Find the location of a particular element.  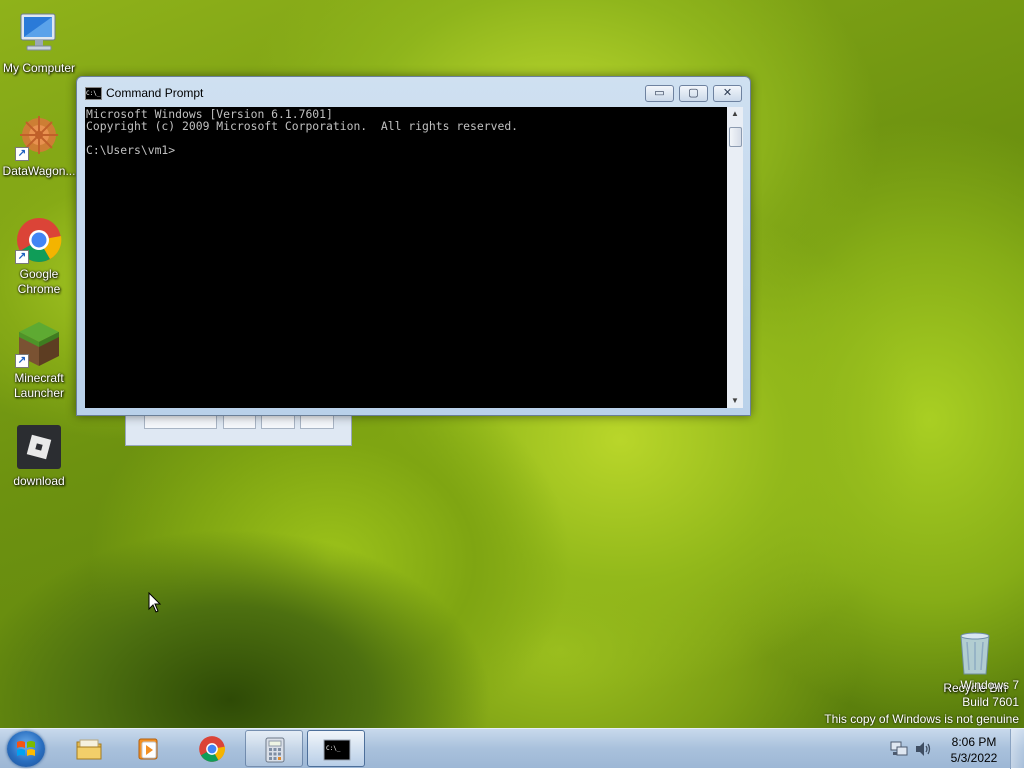

taskbar-command-prompt: C:\_ is located at coordinates (336, 748).